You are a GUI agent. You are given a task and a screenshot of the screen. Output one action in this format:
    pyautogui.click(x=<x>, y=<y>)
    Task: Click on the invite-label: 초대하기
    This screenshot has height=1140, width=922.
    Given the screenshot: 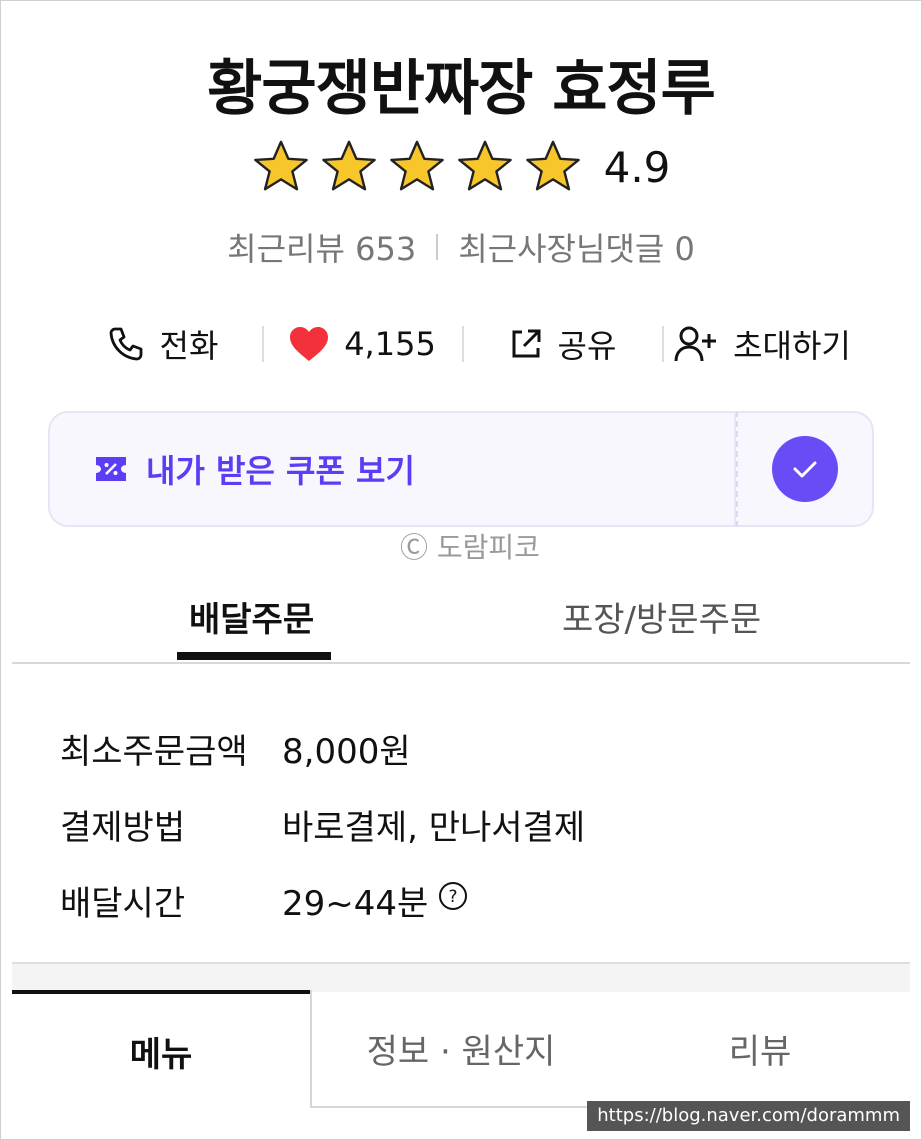 What is the action you would take?
    pyautogui.click(x=792, y=346)
    